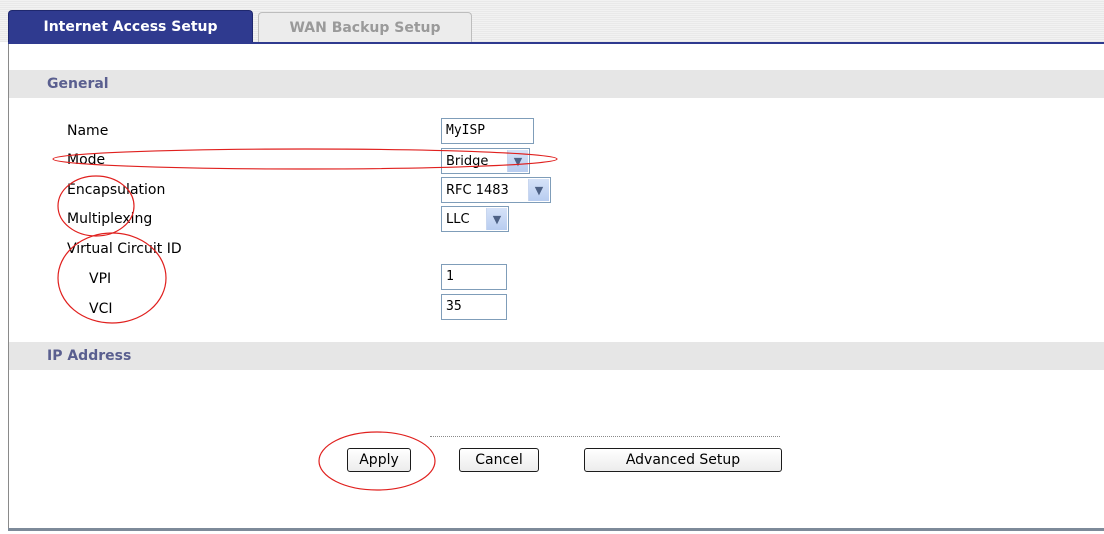  Describe the element at coordinates (124, 249) in the screenshot. I see `virtual-circuit-id-label: Virtual Circuit ID` at that location.